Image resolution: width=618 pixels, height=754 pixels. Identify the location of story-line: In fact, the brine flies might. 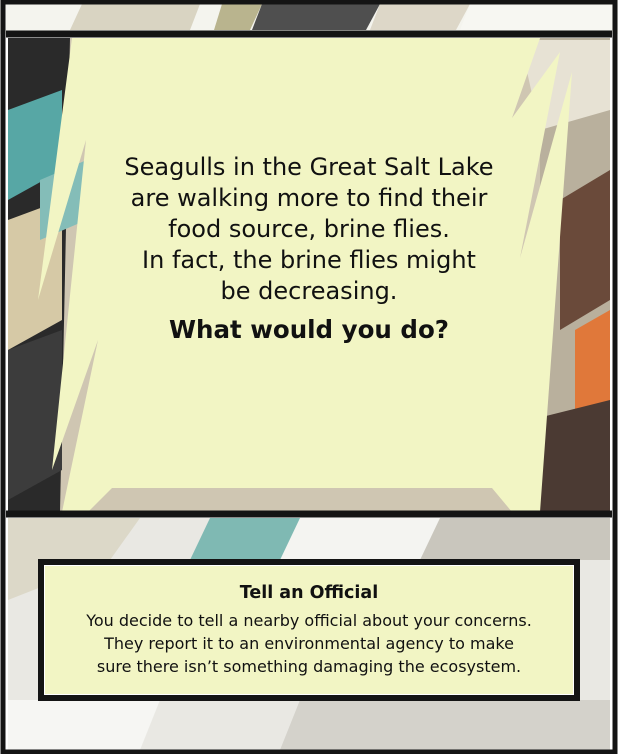
(309, 260).